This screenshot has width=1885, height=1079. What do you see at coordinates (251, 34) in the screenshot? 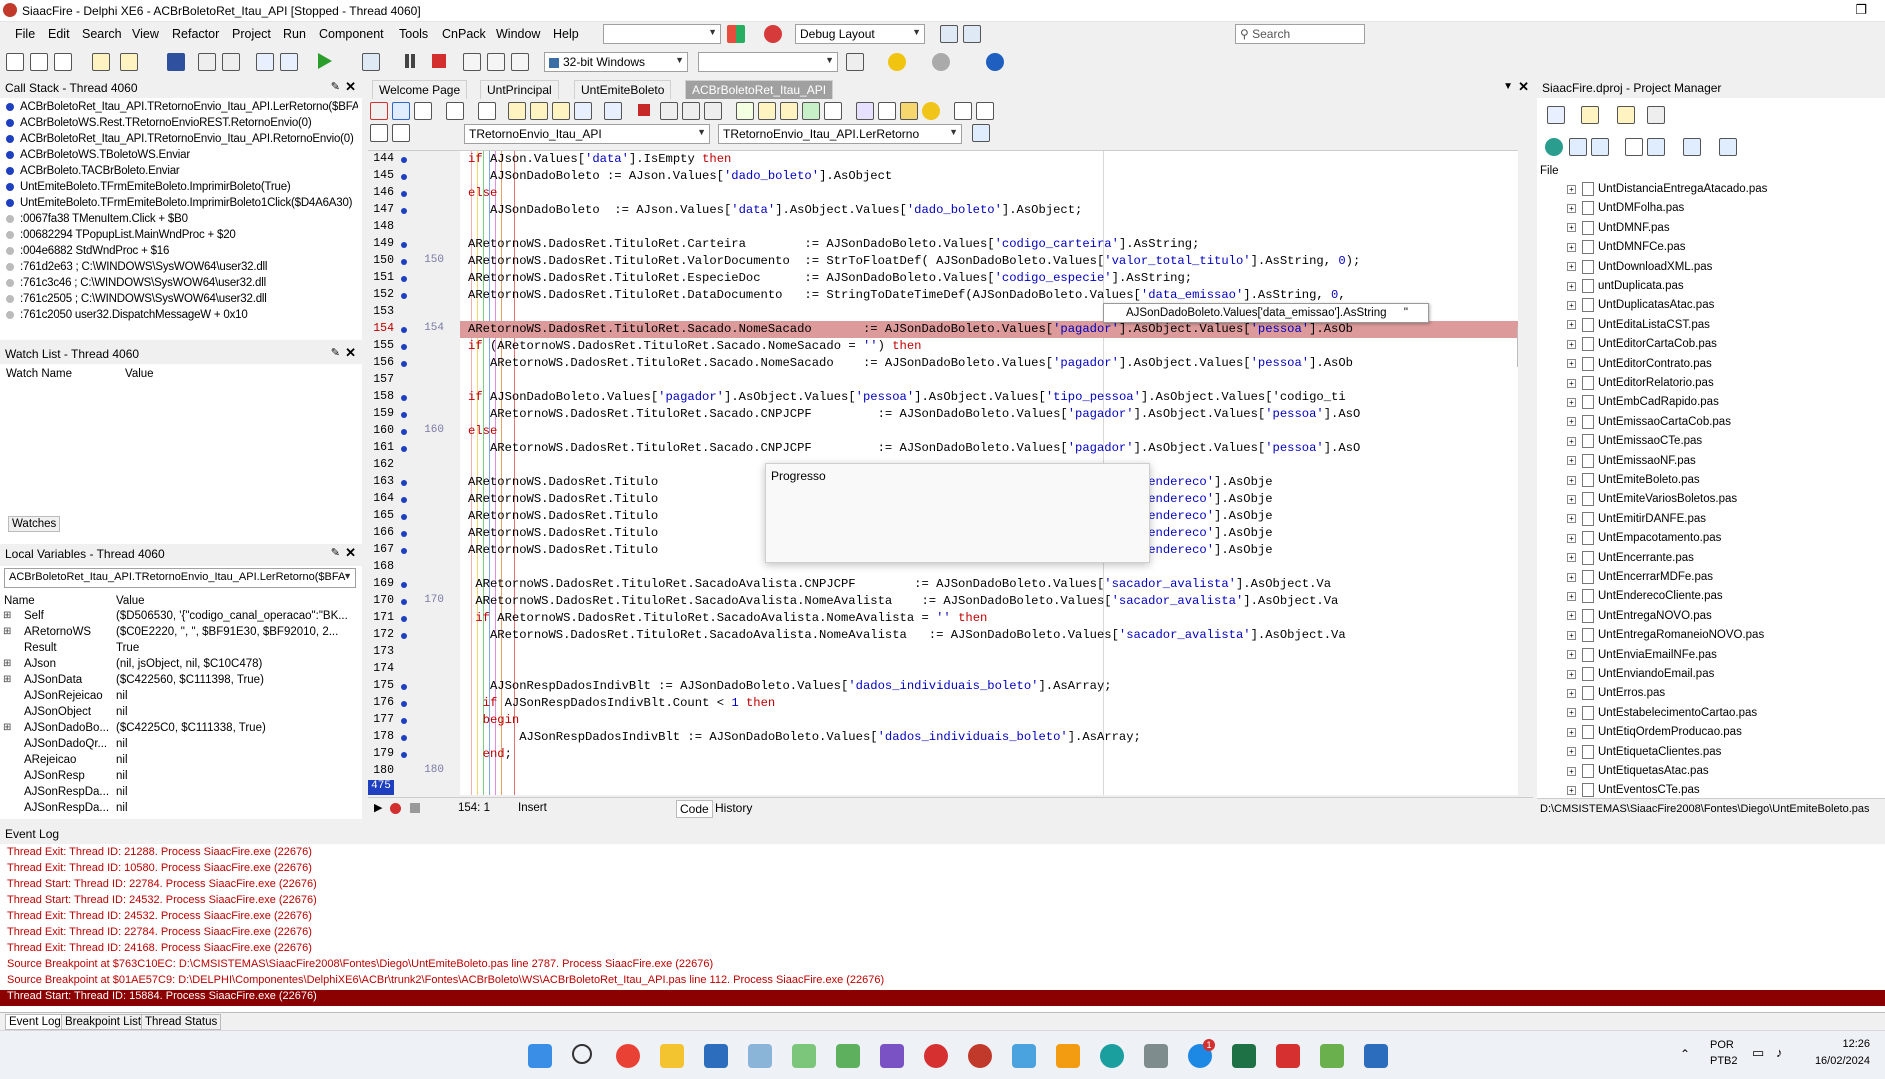
I see `menu-project: Project` at bounding box center [251, 34].